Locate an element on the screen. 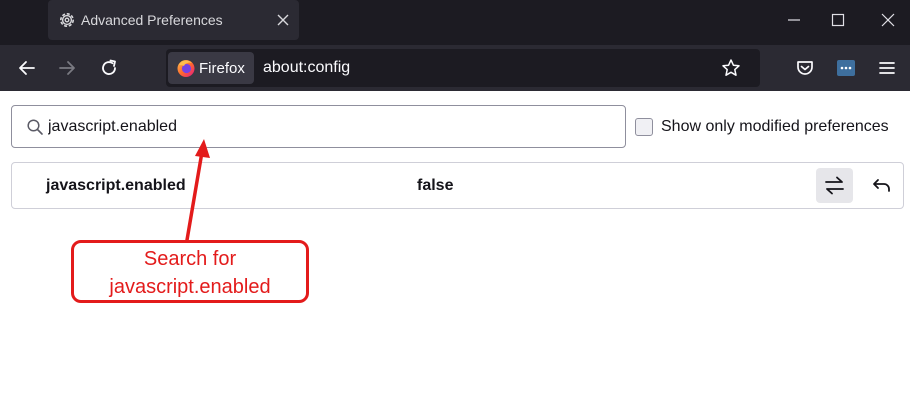 This screenshot has height=417, width=910. close-icon is located at coordinates (888, 20).